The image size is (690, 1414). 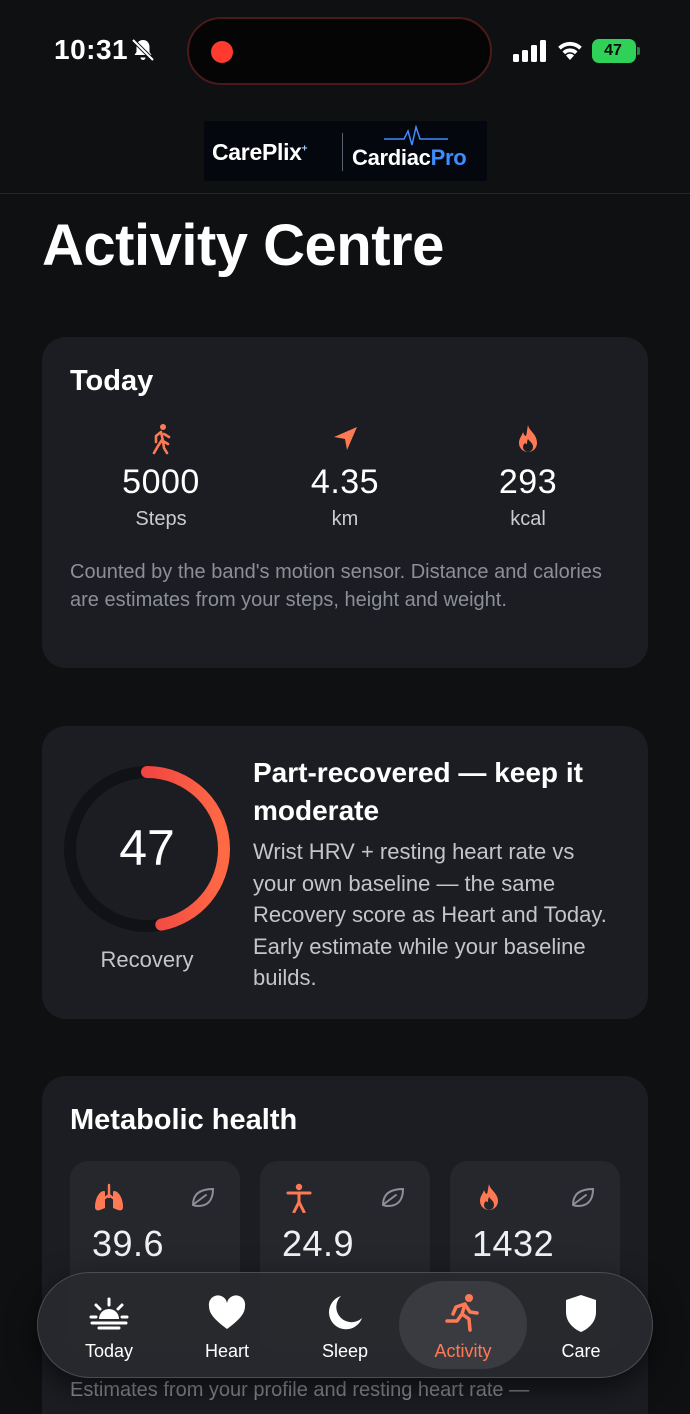 I want to click on shield-icon, so click(x=581, y=1313).